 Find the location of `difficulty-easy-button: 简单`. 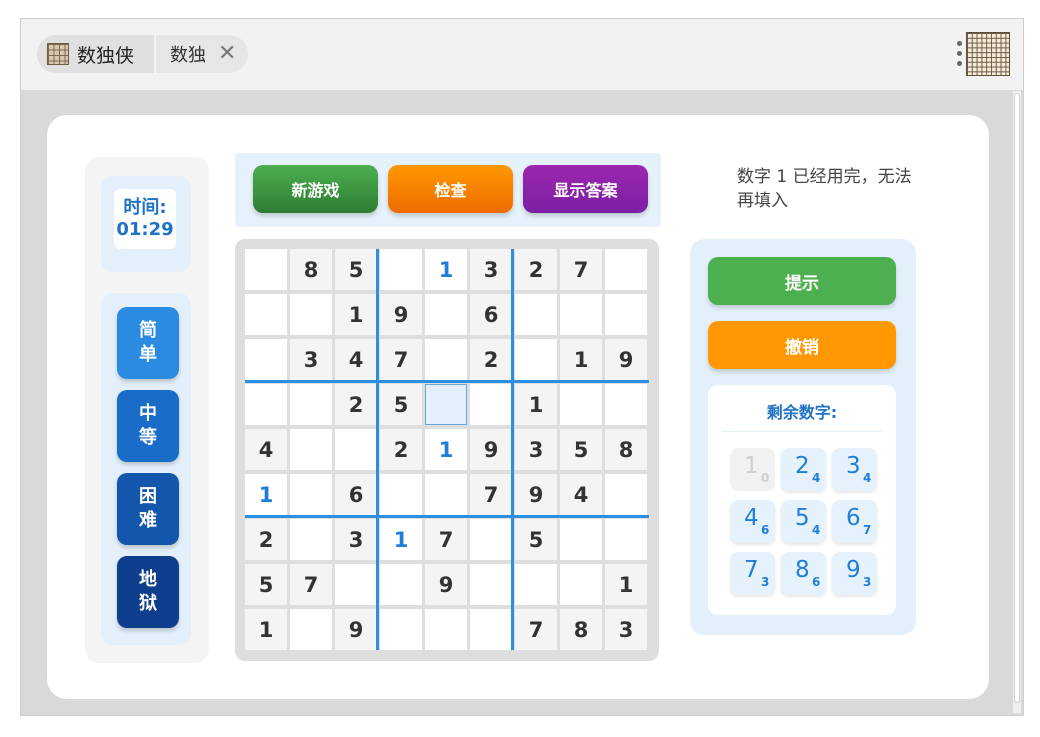

difficulty-easy-button: 简单 is located at coordinates (148, 343).